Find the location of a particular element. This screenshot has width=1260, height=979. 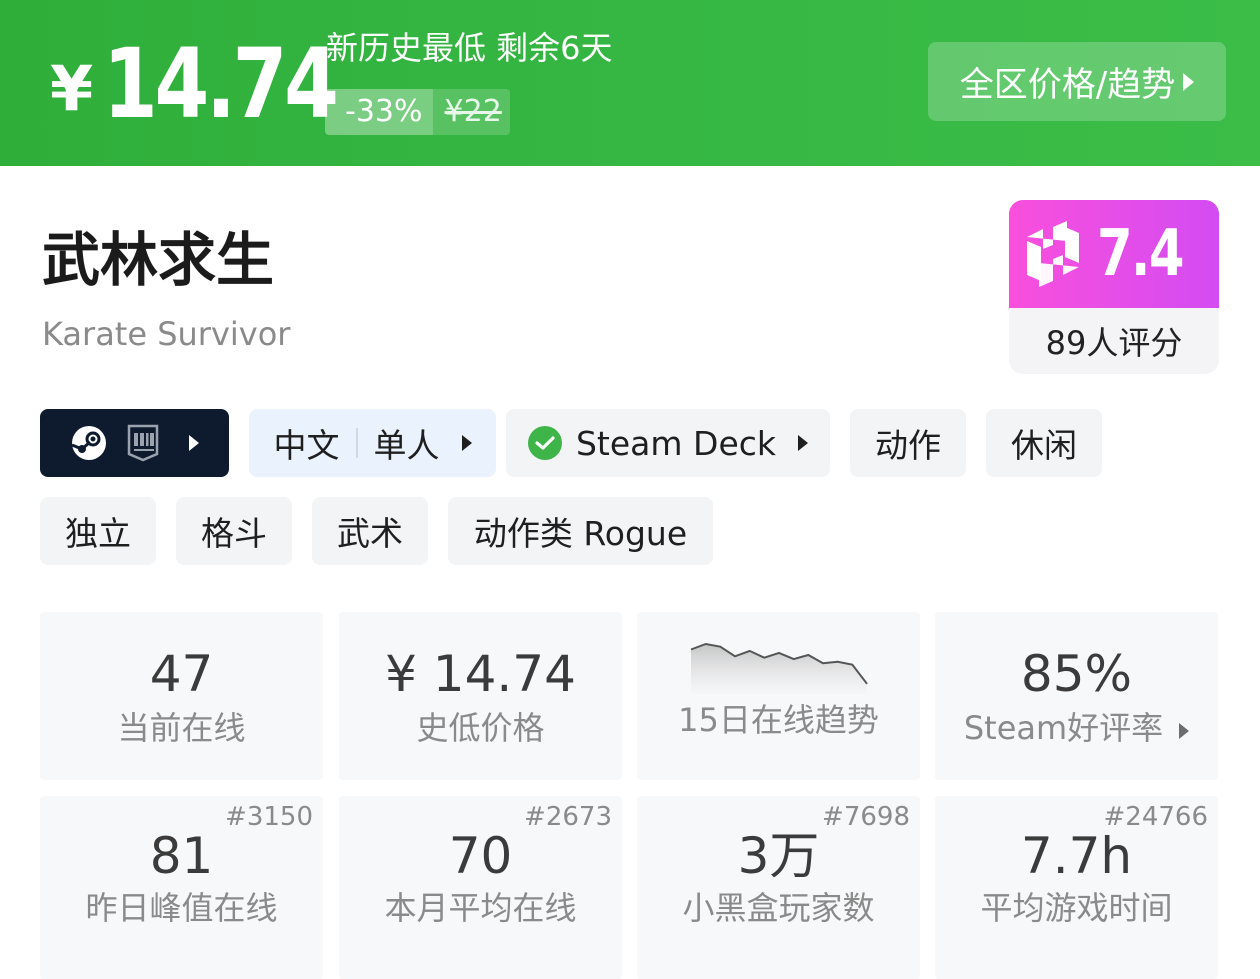

stat-heybox-players: #7698 3万 小黑盒玩家数 is located at coordinates (778, 887).